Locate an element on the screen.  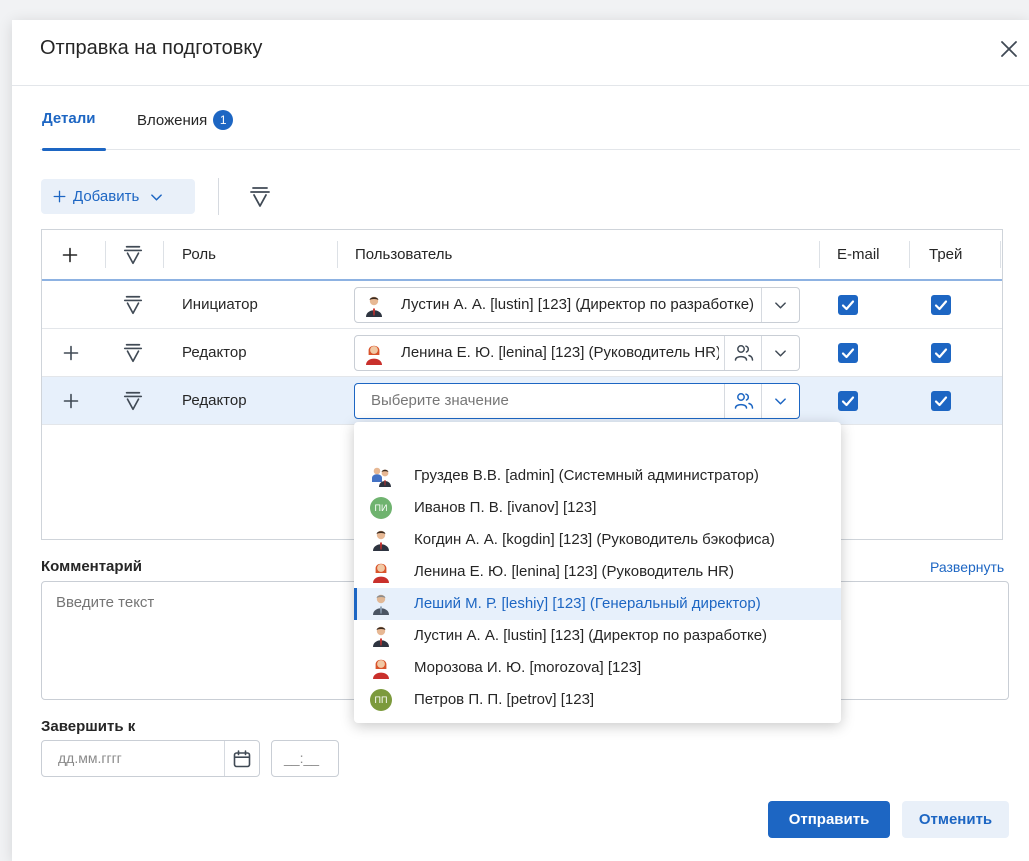
add-button: Добавить is located at coordinates (118, 196).